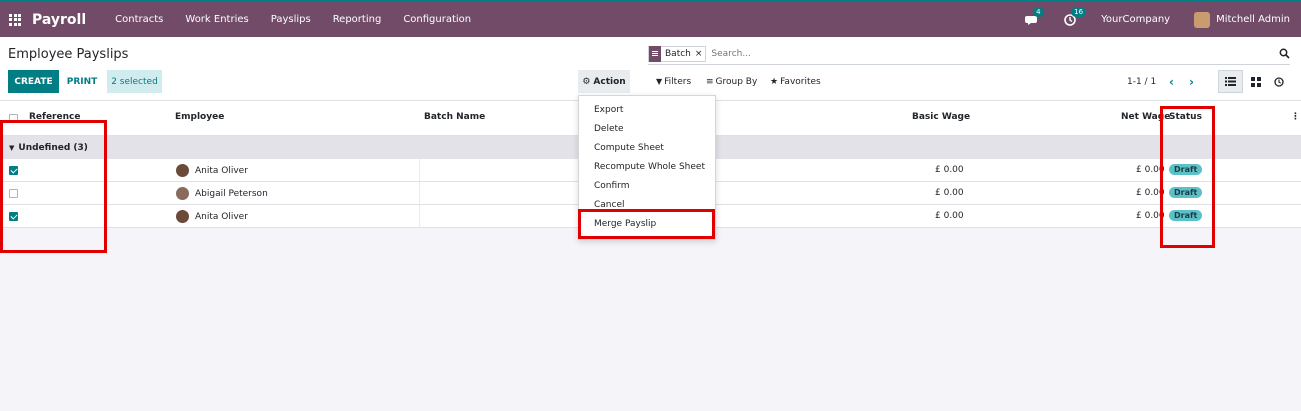 Image resolution: width=1301 pixels, height=411 pixels. I want to click on messages-count-badge: 4, so click(1038, 11).